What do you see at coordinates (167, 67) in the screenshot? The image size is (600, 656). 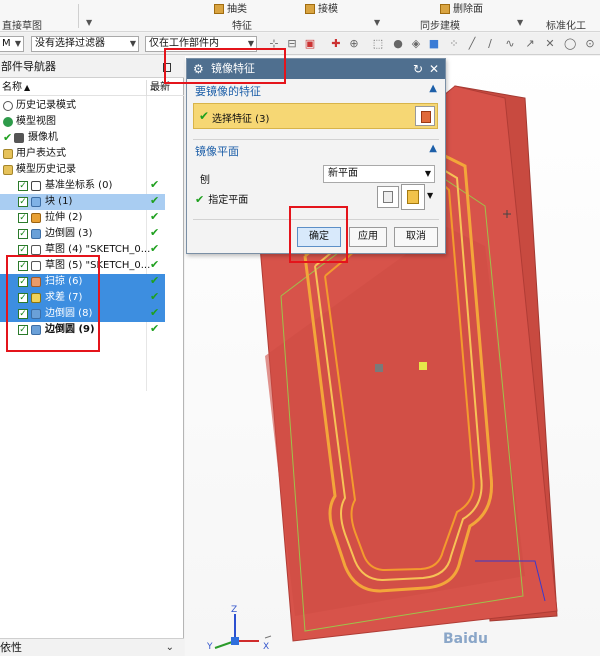 I see `pin-icon` at bounding box center [167, 67].